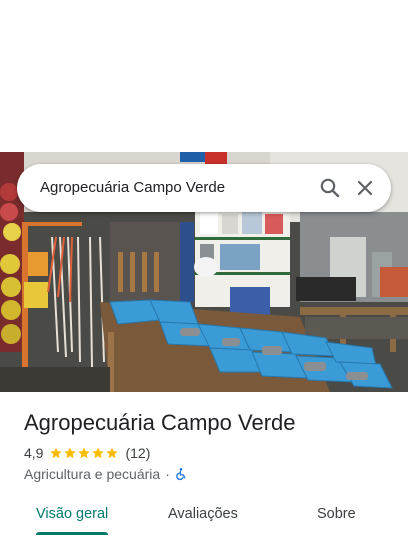 Image resolution: width=408 pixels, height=544 pixels. I want to click on rating-value: 4,9, so click(34, 453).